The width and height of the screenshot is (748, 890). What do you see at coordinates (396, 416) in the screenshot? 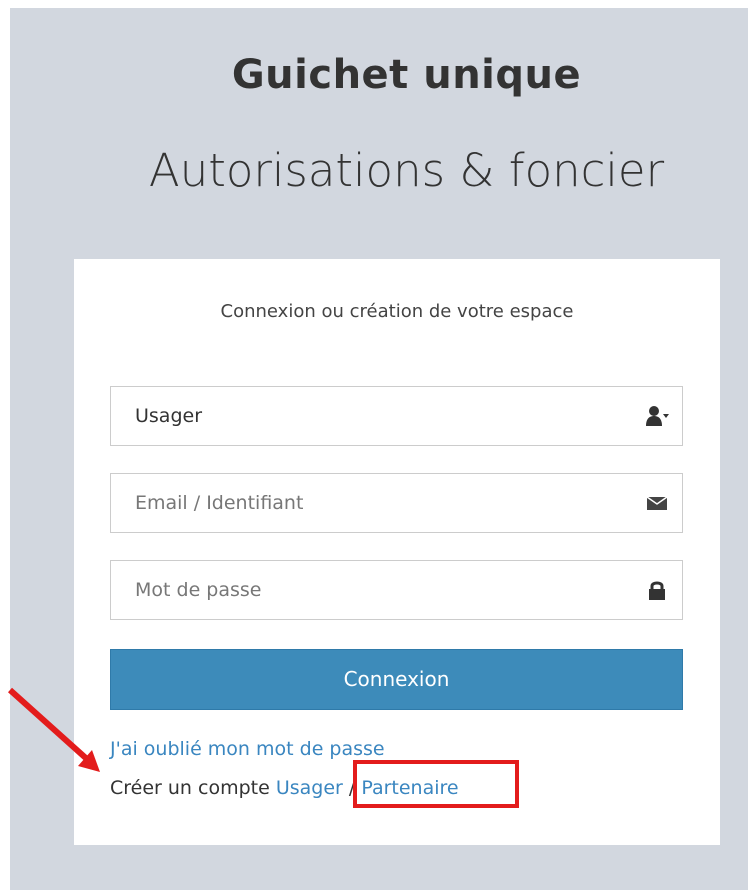
I see `user-type-select: Usager` at bounding box center [396, 416].